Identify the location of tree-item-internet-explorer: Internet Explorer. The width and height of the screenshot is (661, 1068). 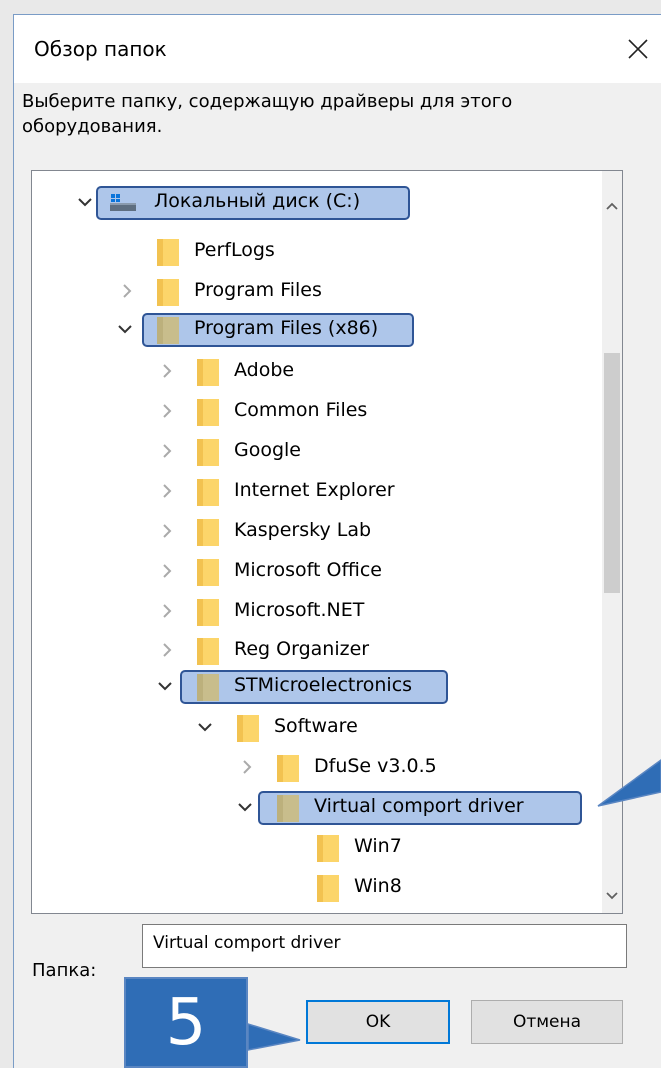
(312, 491).